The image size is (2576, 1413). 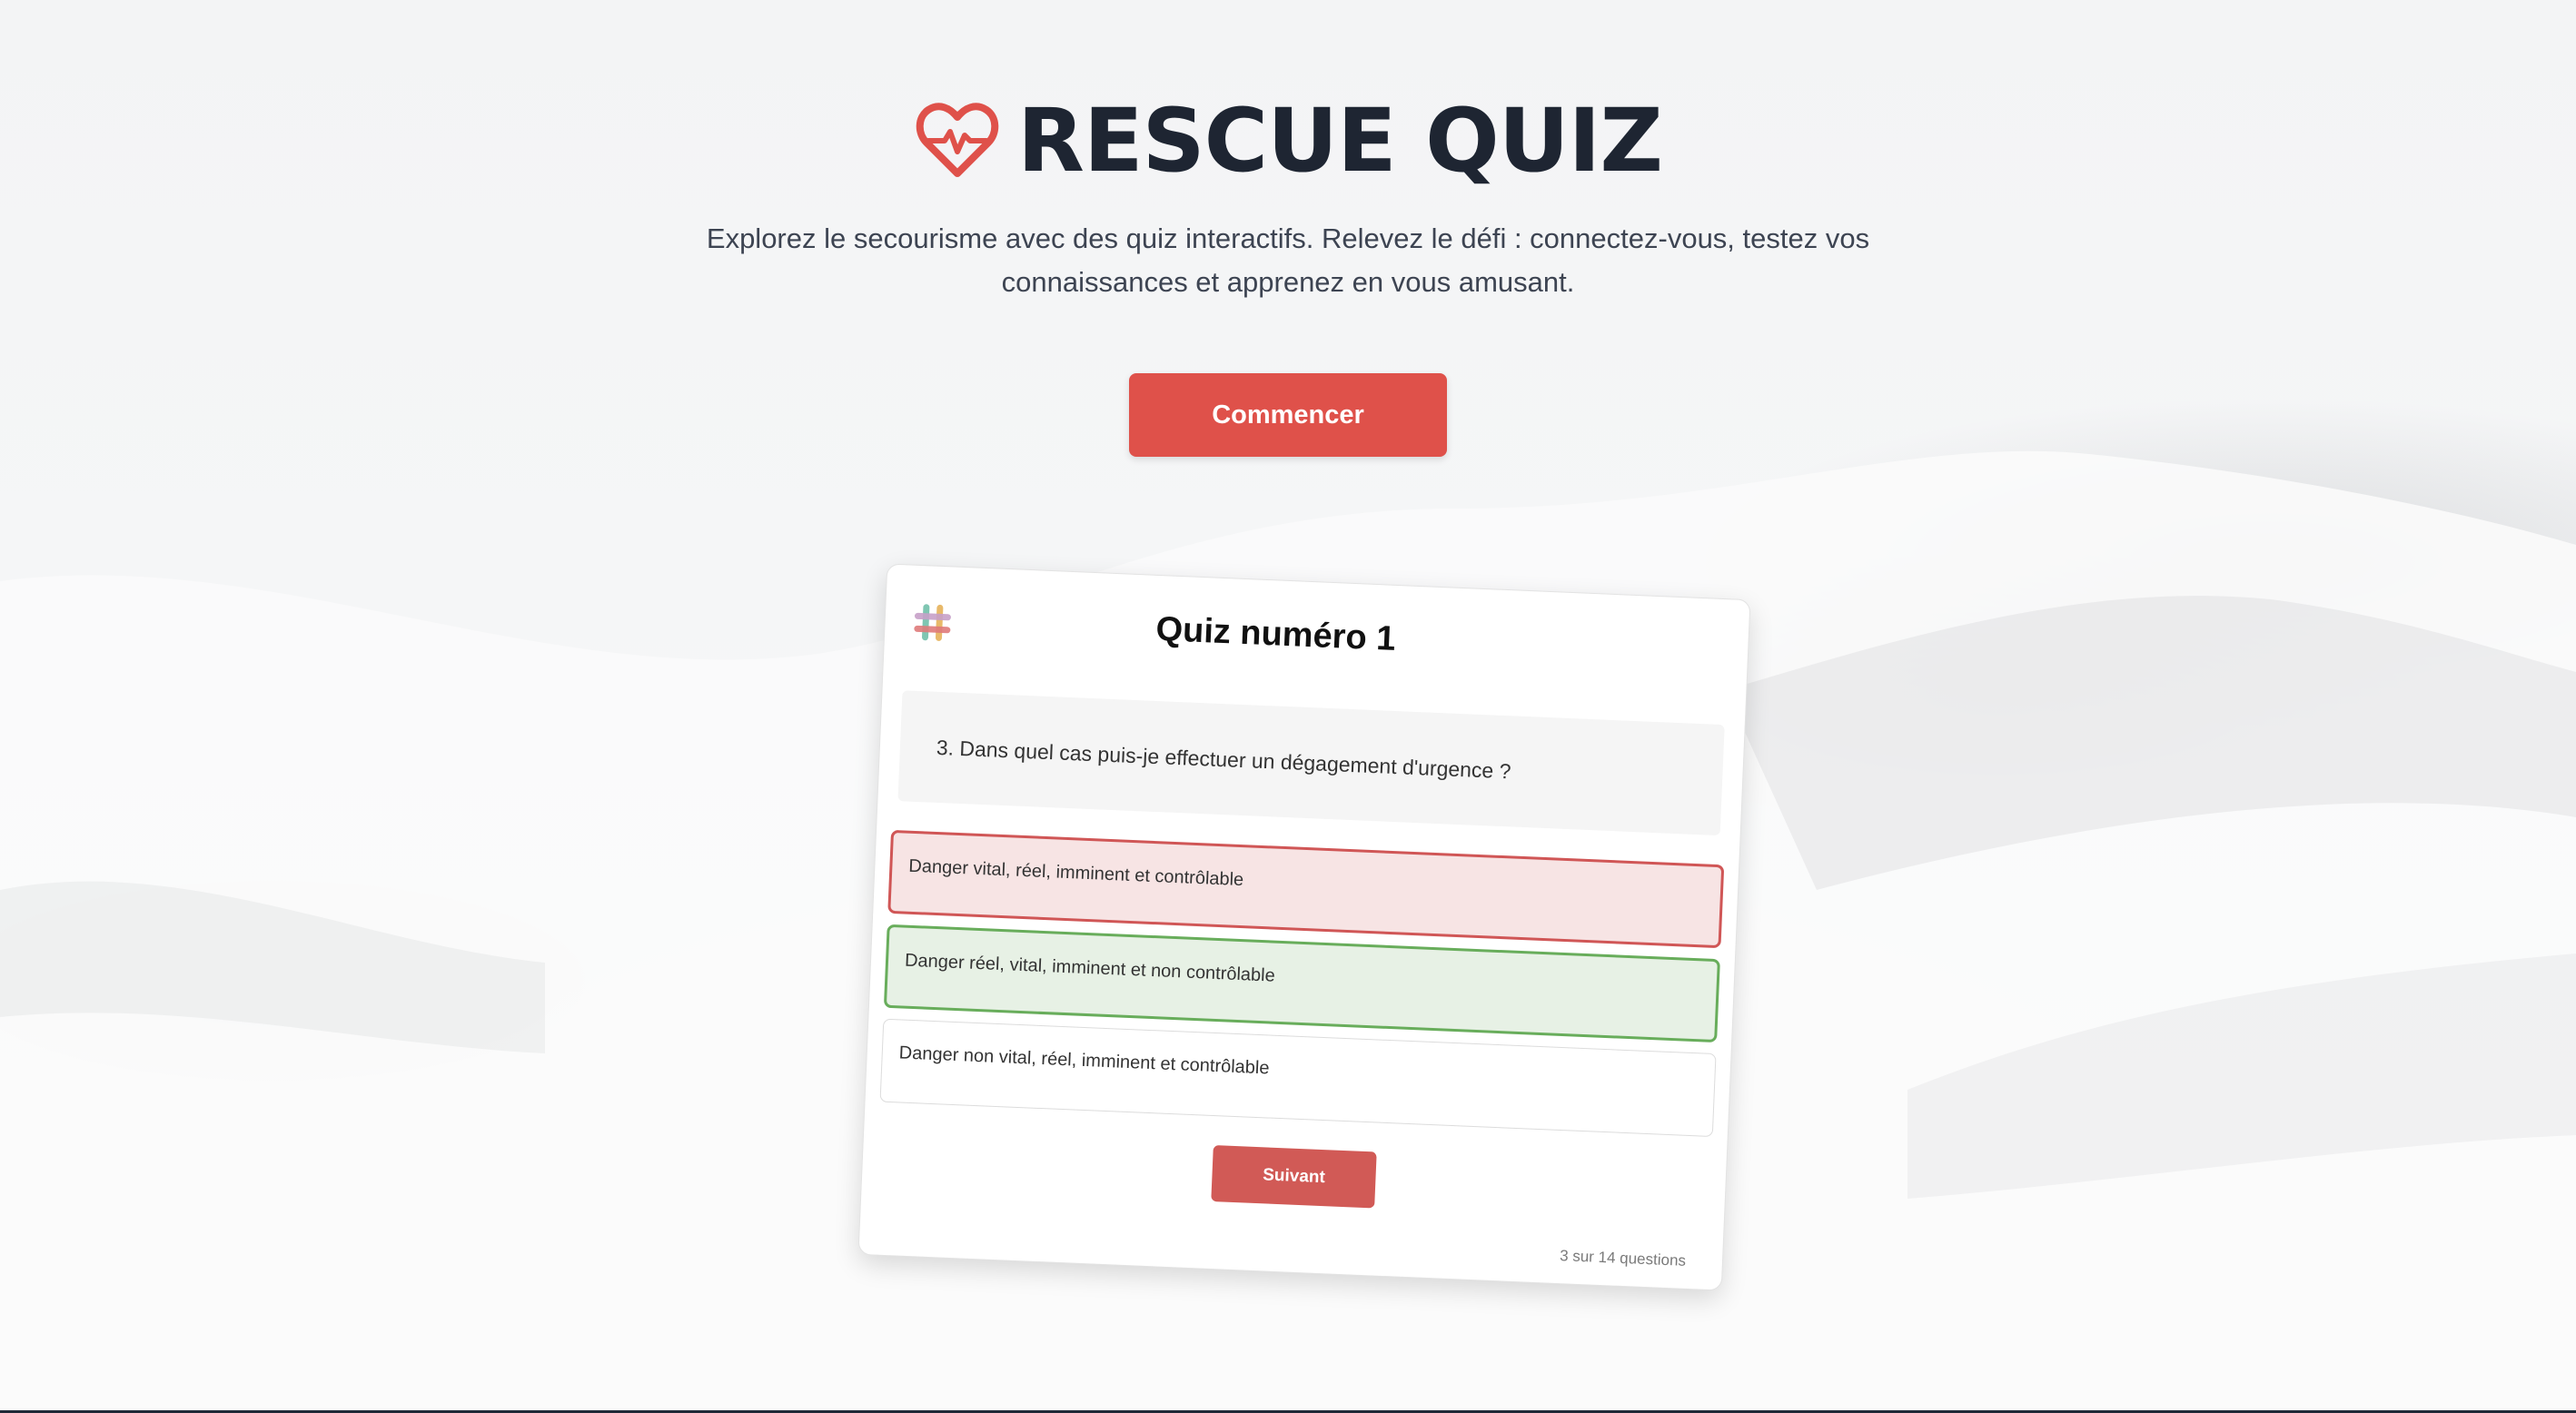 What do you see at coordinates (1288, 415) in the screenshot?
I see `start-button: Commencer` at bounding box center [1288, 415].